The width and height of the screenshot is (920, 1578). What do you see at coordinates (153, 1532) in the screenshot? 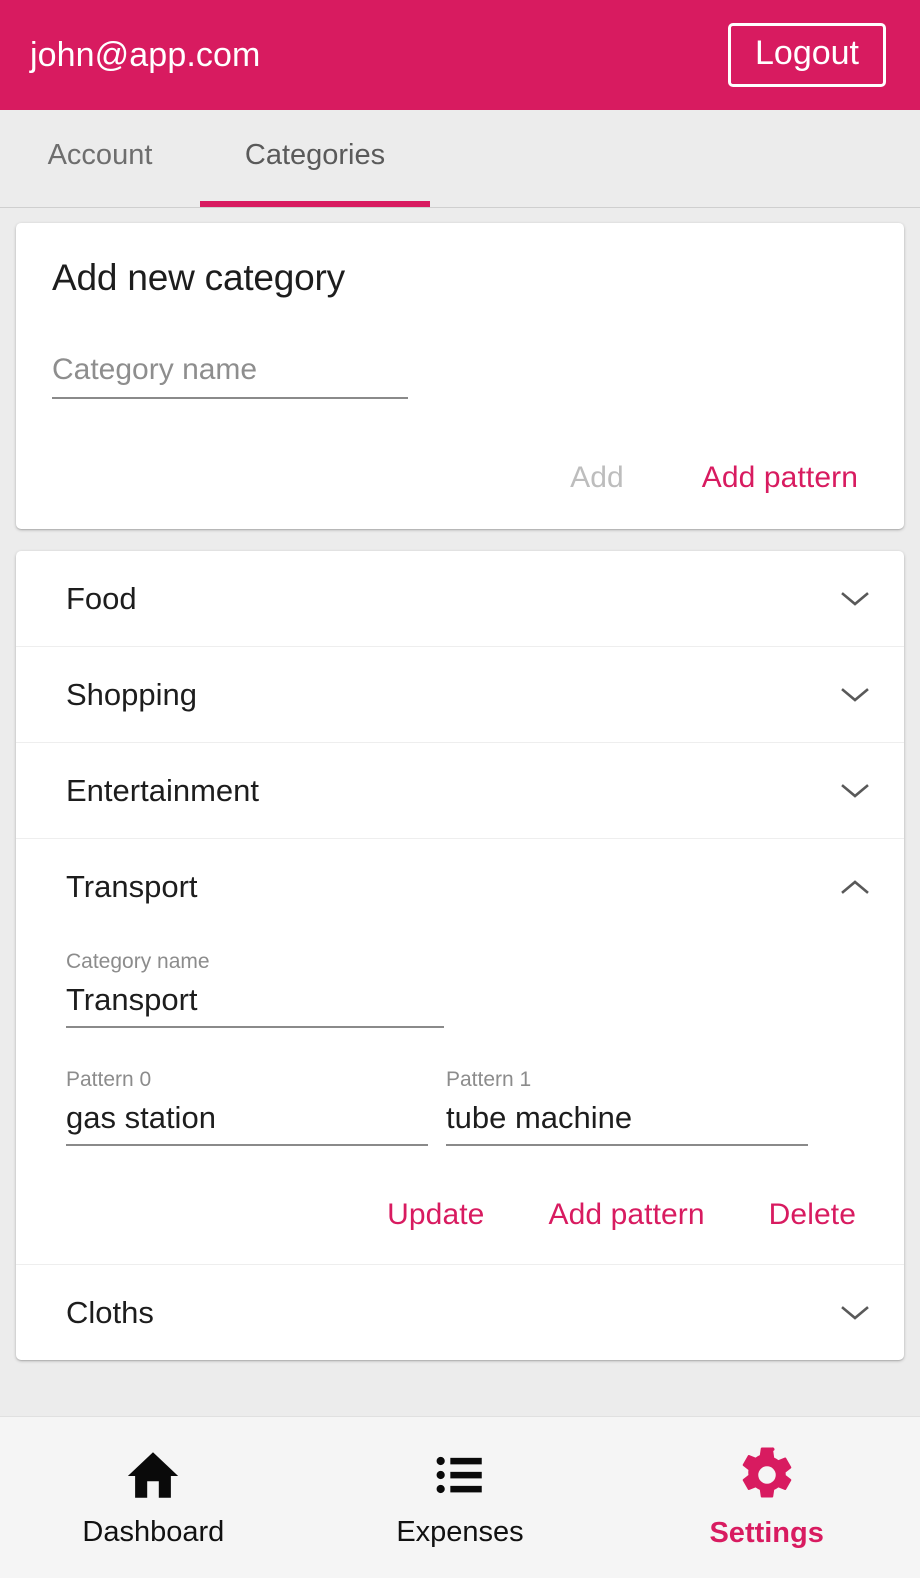
I see `nav-label-dashboard: Dashboard` at bounding box center [153, 1532].